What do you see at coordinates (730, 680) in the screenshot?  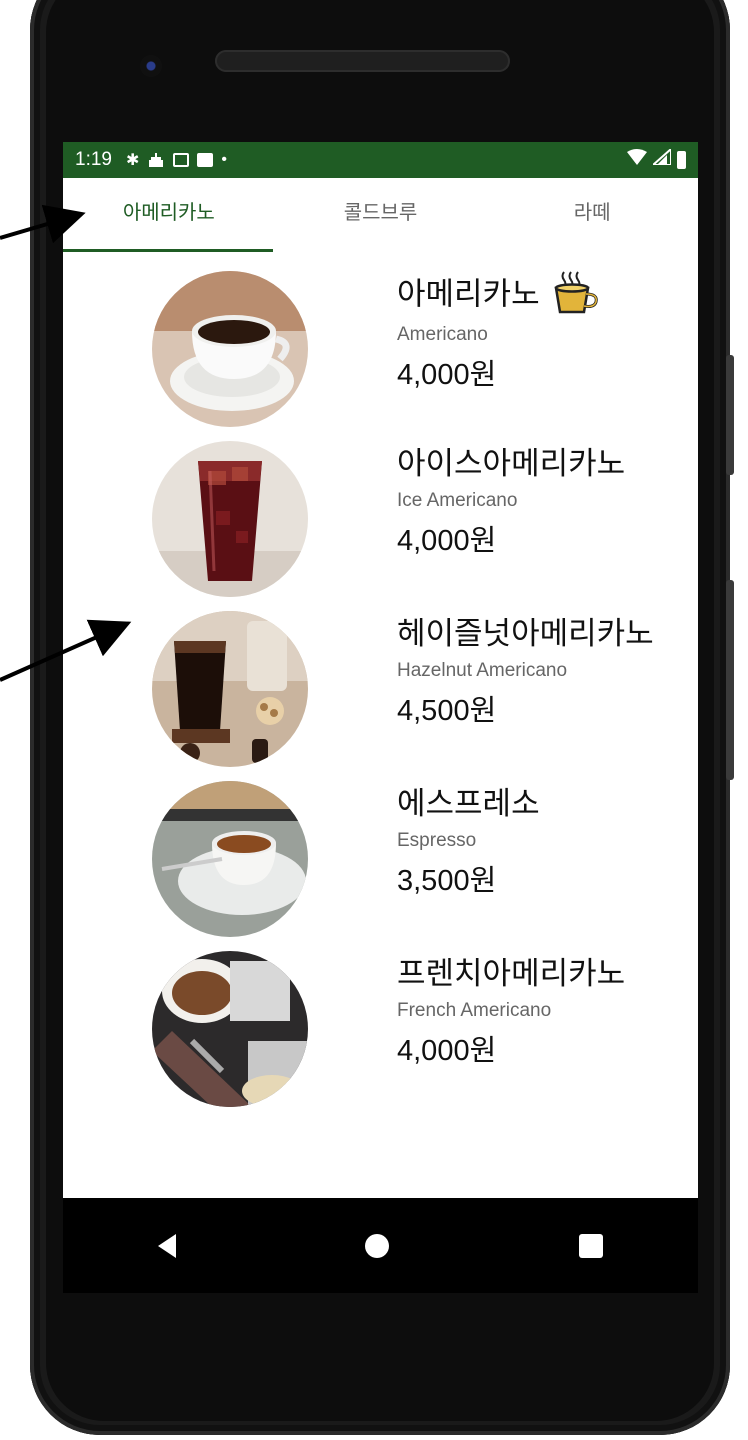 I see `power-button` at bounding box center [730, 680].